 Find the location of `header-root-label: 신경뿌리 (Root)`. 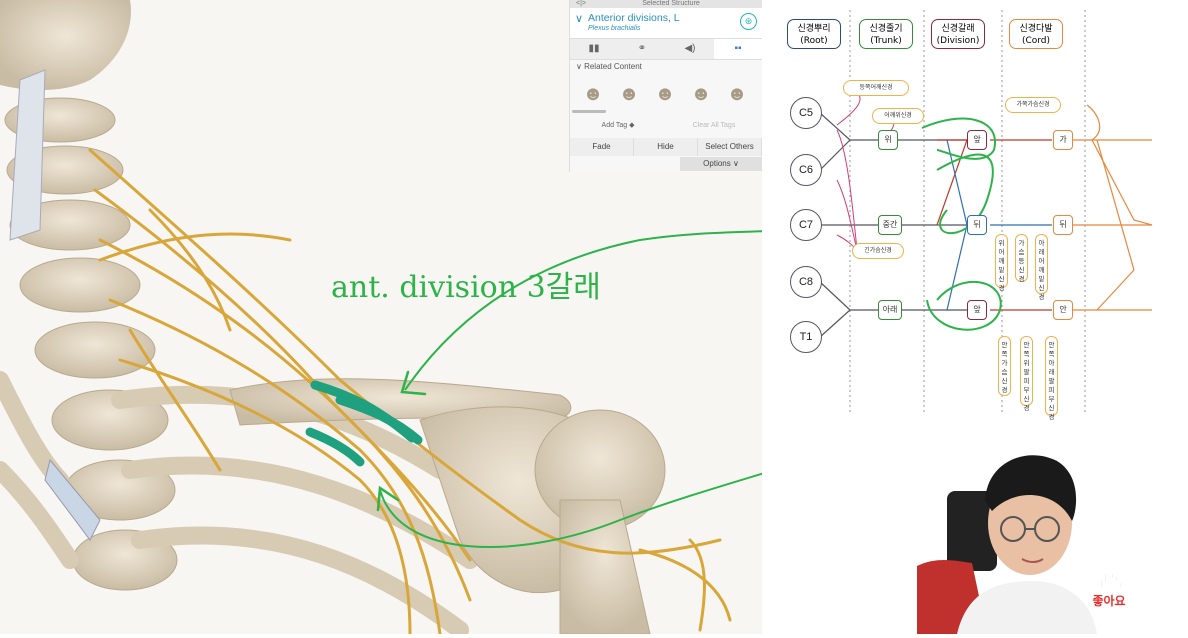

header-root-label: 신경뿌리 (Root) is located at coordinates (814, 35).